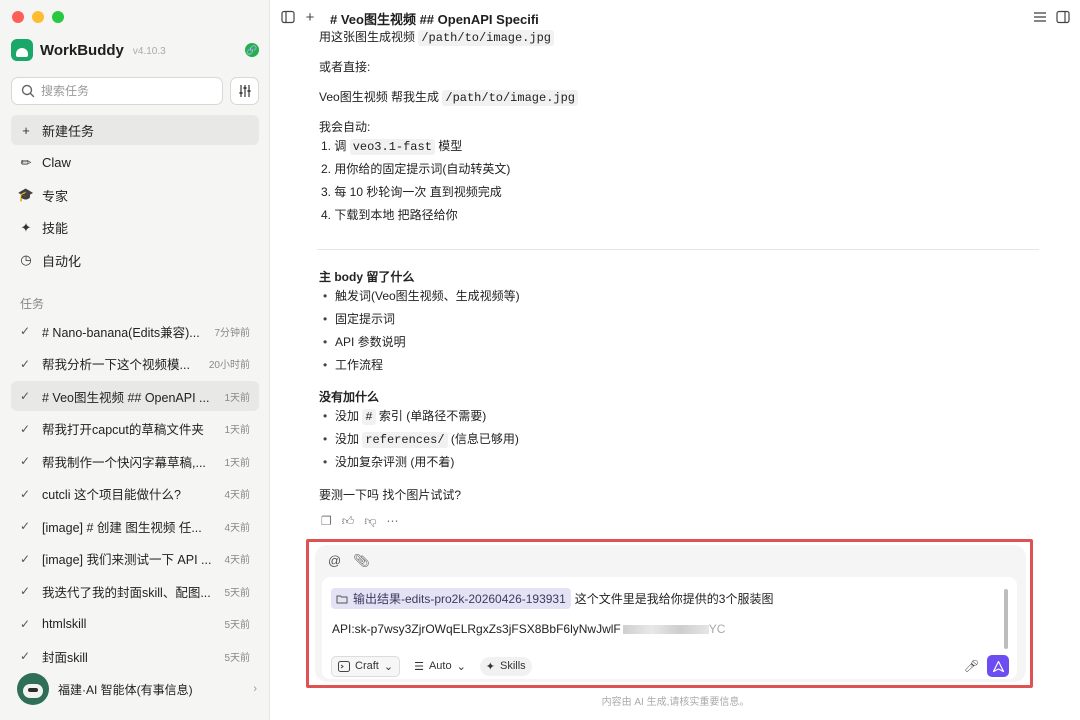 The height and width of the screenshot is (720, 1080). Describe the element at coordinates (440, 666) in the screenshot. I see `auto-model-dropdown: ☰ Auto ⌄` at that location.